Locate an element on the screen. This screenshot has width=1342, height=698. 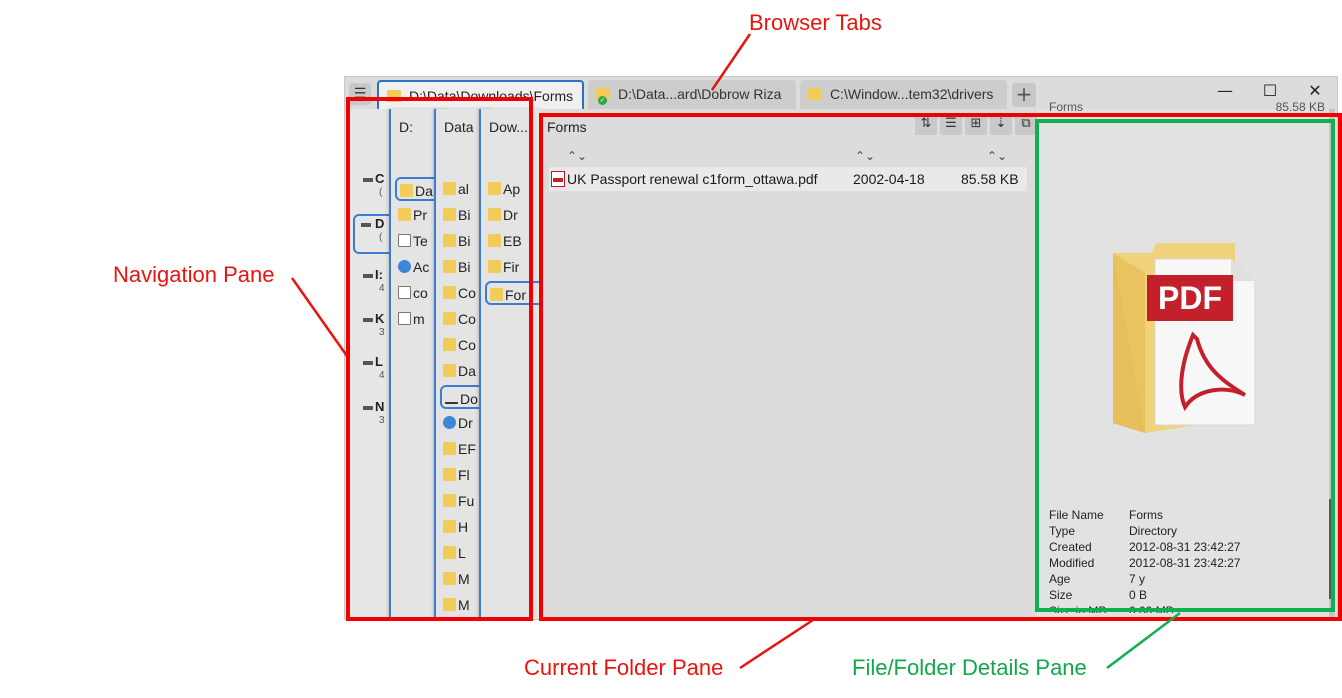
tab-label: C:\Window...tem32\drivers is located at coordinates (912, 94).